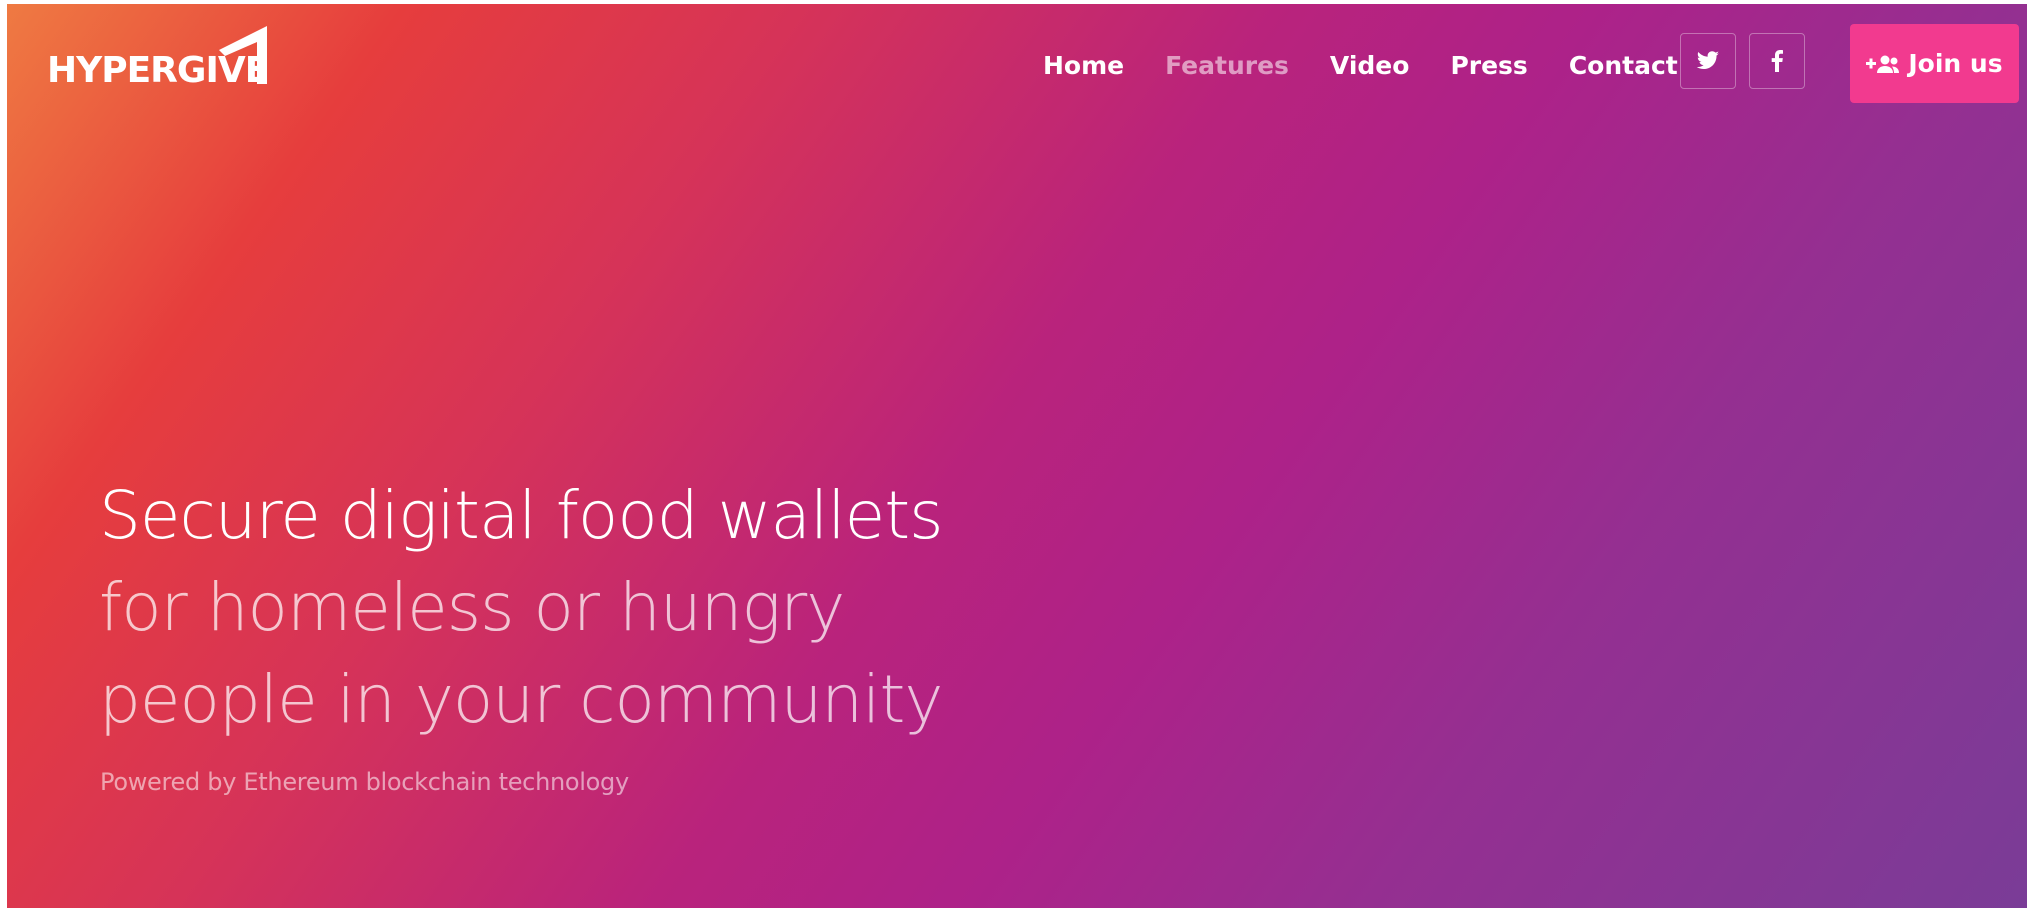 This screenshot has width=2033, height=912. I want to click on join-us-label: Join us, so click(1955, 63).